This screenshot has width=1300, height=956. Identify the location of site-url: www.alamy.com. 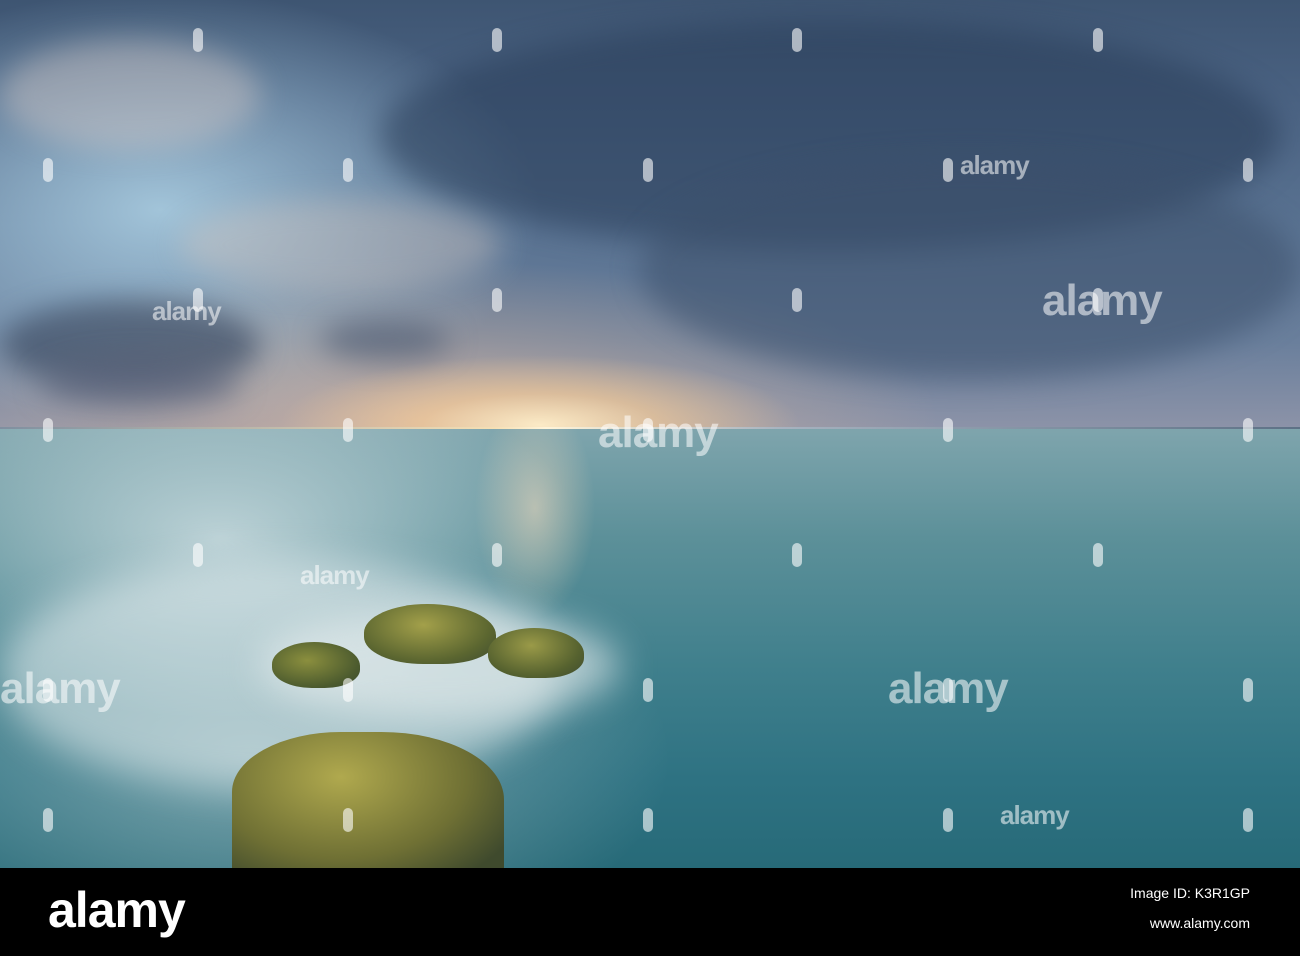
(1199, 923).